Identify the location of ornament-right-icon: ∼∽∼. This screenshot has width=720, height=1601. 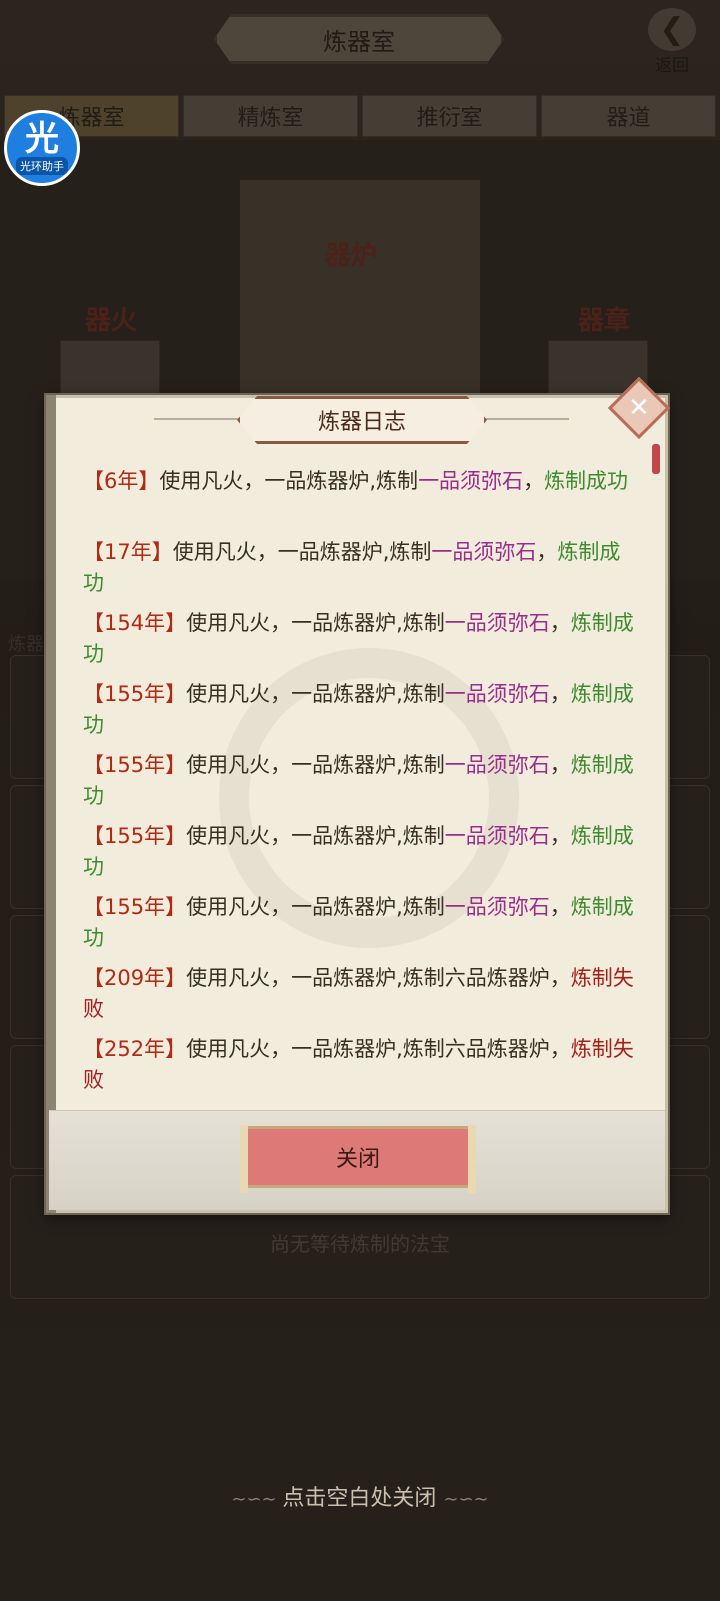
(466, 1499).